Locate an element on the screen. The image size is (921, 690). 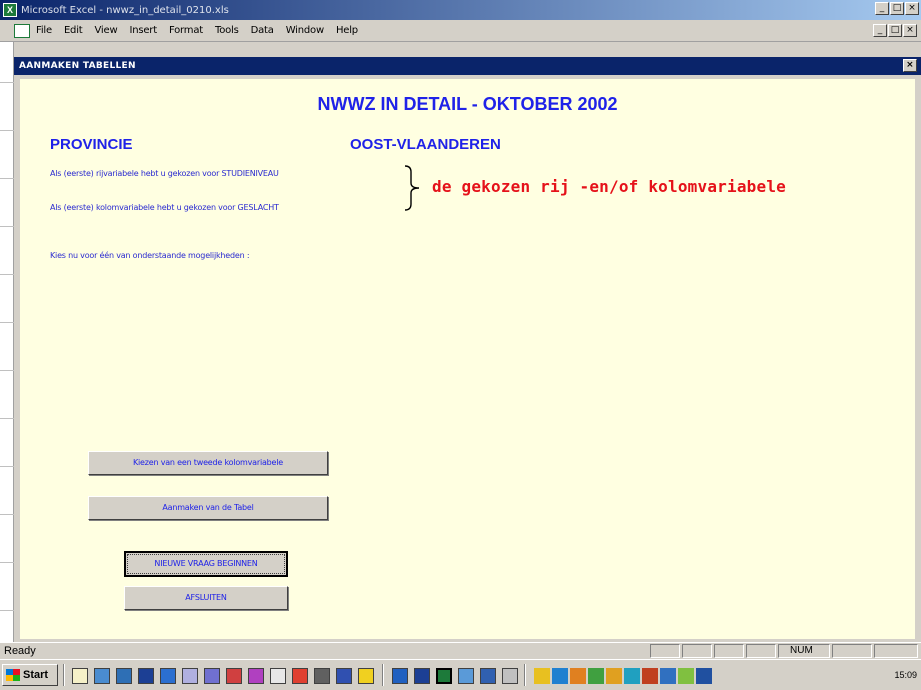
maximize-button: □ is located at coordinates (897, 8).